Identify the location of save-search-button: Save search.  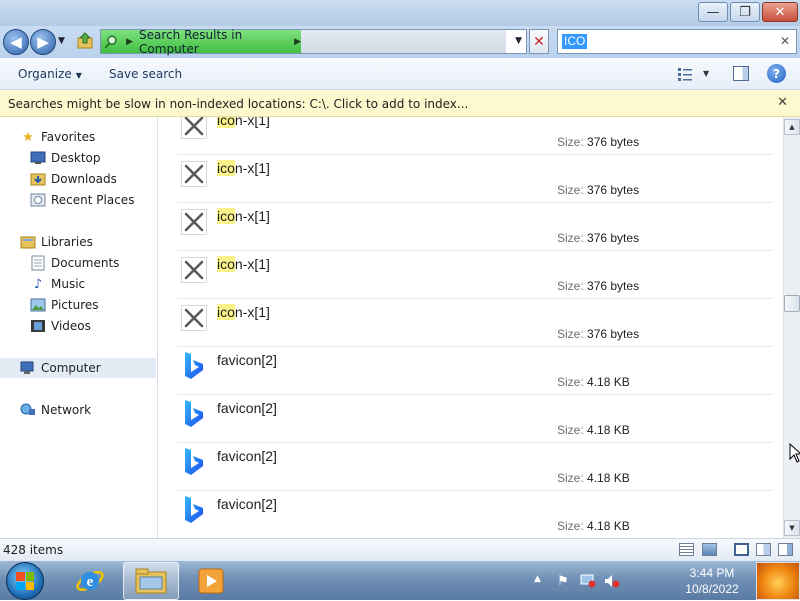
(145, 74).